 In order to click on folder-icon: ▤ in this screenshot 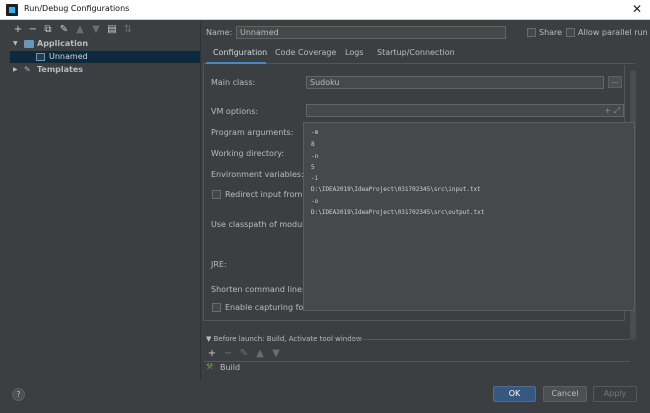, I will do `click(112, 30)`.